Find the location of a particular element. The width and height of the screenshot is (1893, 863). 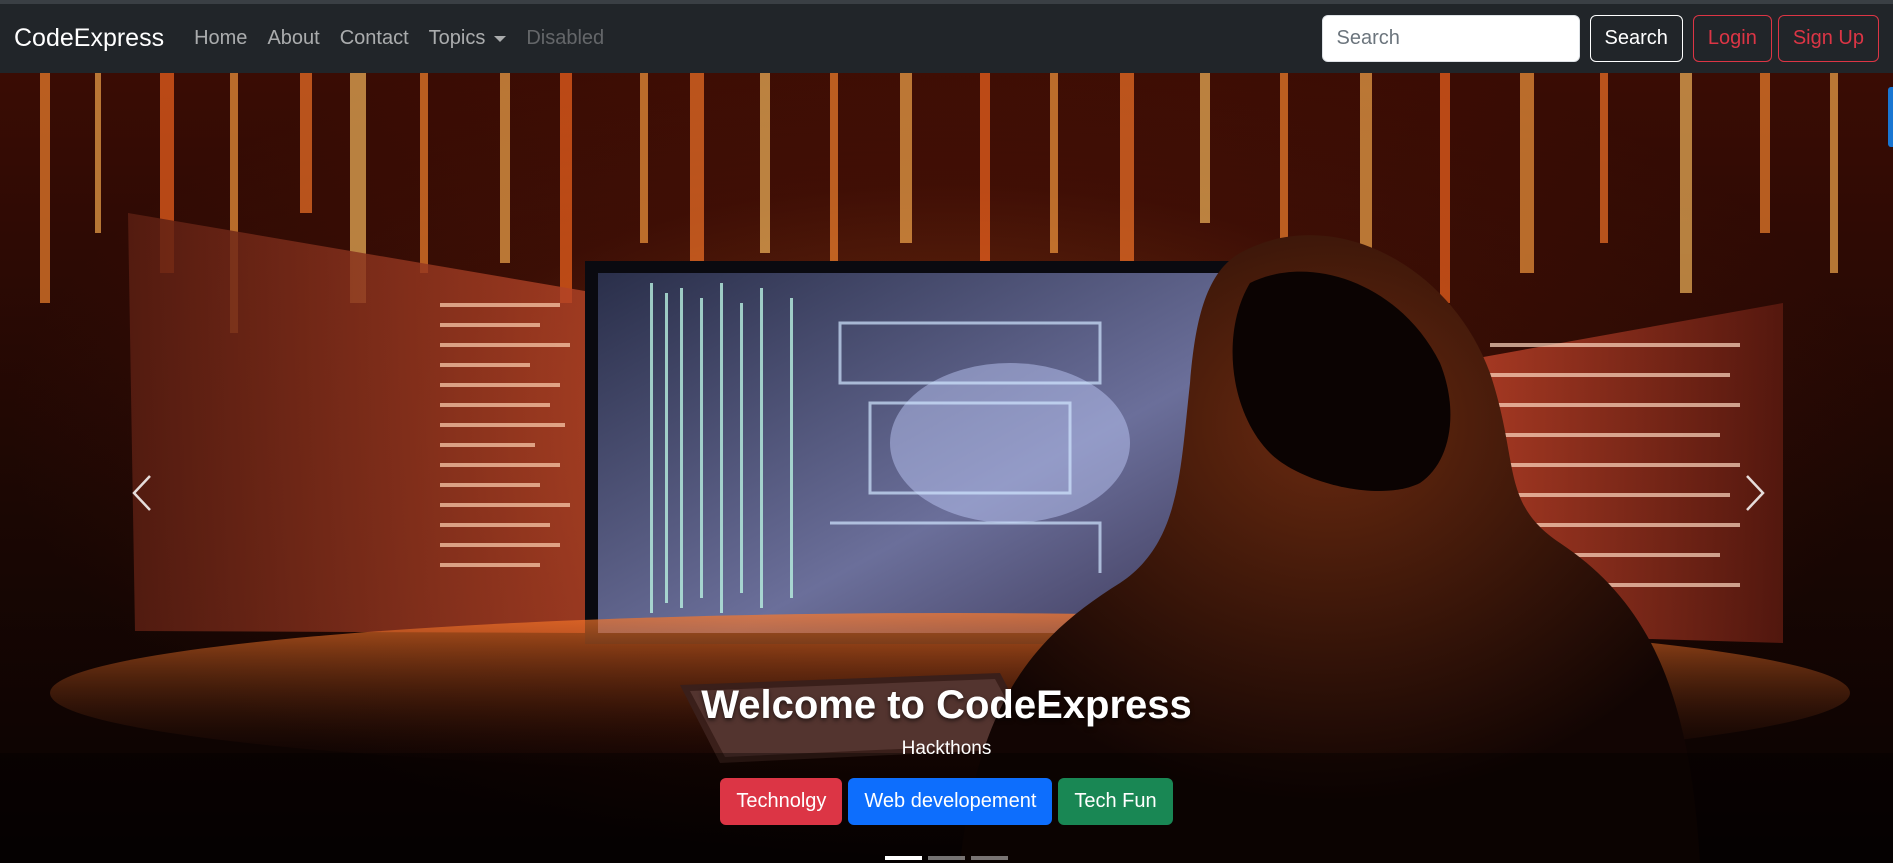

nav-links: Home About Contact Topics Disabled is located at coordinates (399, 38).